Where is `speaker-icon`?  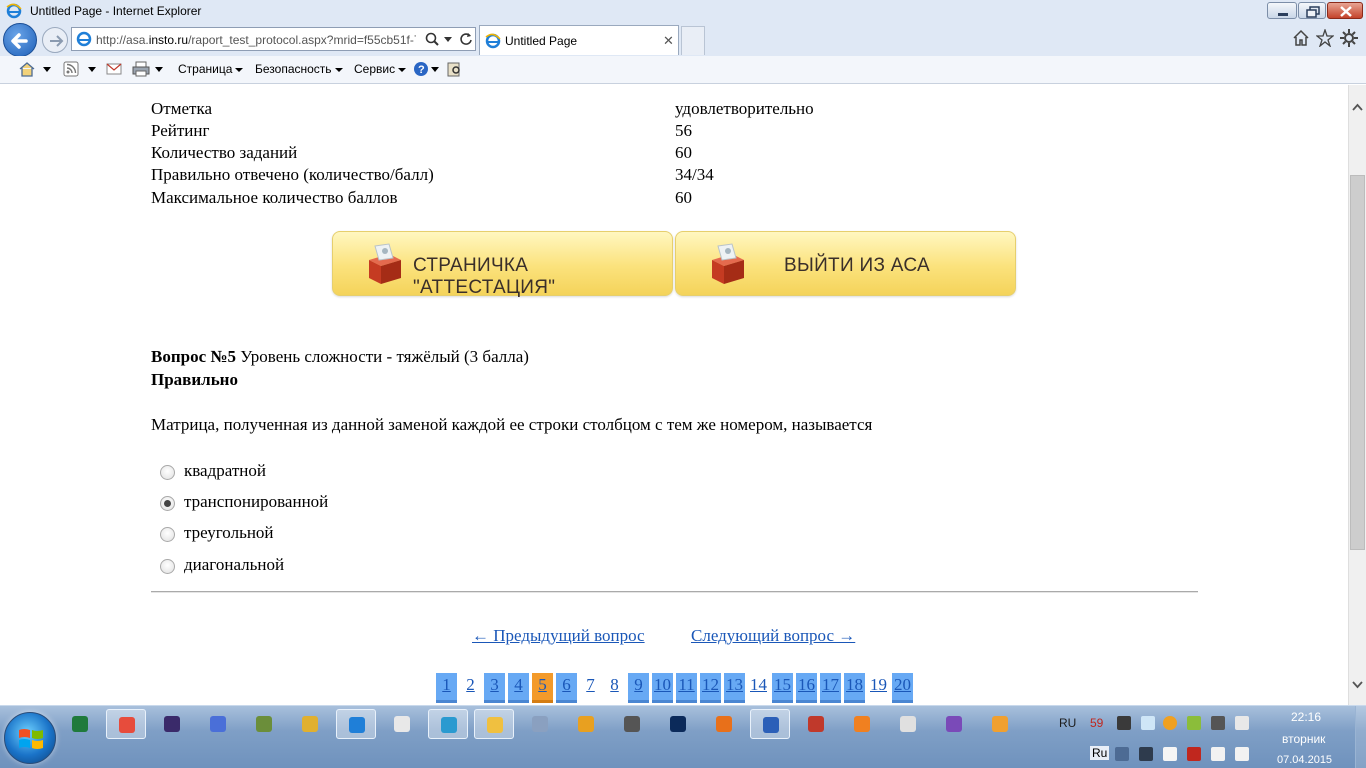 speaker-icon is located at coordinates (1194, 754).